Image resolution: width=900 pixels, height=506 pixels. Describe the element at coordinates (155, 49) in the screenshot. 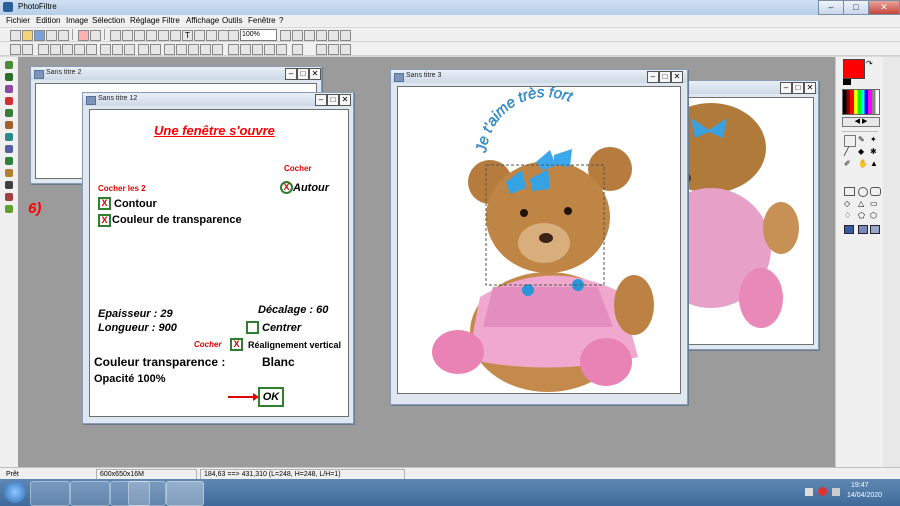

I see `flip-v-icon` at that location.